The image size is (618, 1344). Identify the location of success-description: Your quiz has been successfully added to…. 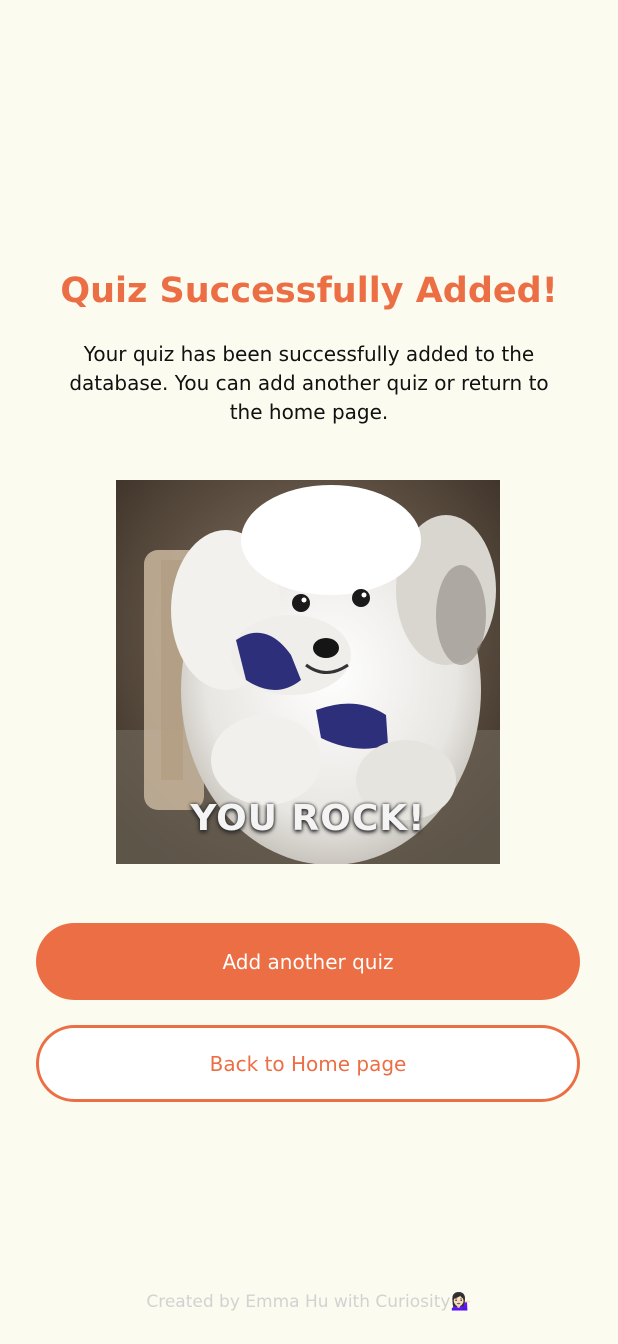
(309, 383).